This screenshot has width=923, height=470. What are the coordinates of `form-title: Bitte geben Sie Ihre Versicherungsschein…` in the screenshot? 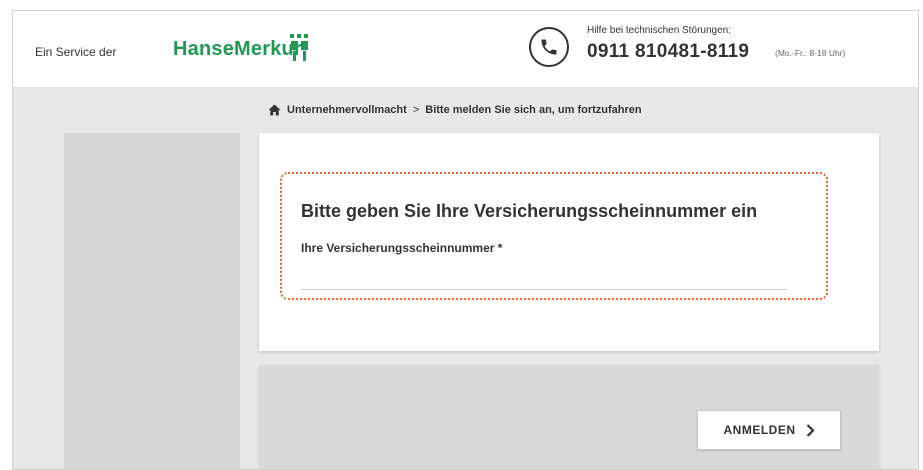 It's located at (529, 211).